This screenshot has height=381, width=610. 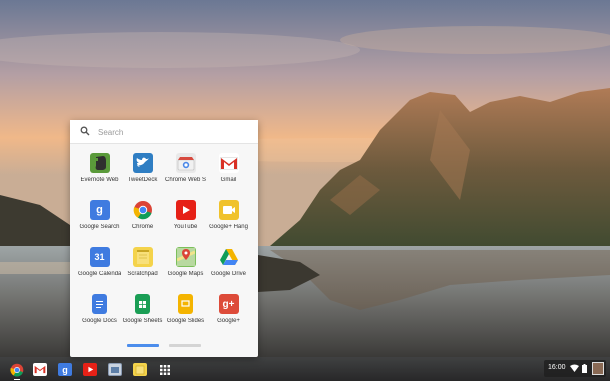 What do you see at coordinates (99, 274) in the screenshot?
I see `app-label: Google Calenda` at bounding box center [99, 274].